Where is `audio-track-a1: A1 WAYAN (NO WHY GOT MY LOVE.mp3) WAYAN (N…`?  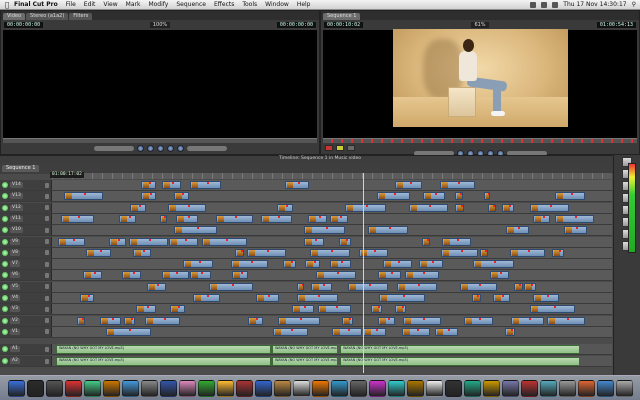 audio-track-a1: A1 WAYAN (NO WHY GOT MY LOVE.mp3) WAYAN (N… is located at coordinates (306, 350).